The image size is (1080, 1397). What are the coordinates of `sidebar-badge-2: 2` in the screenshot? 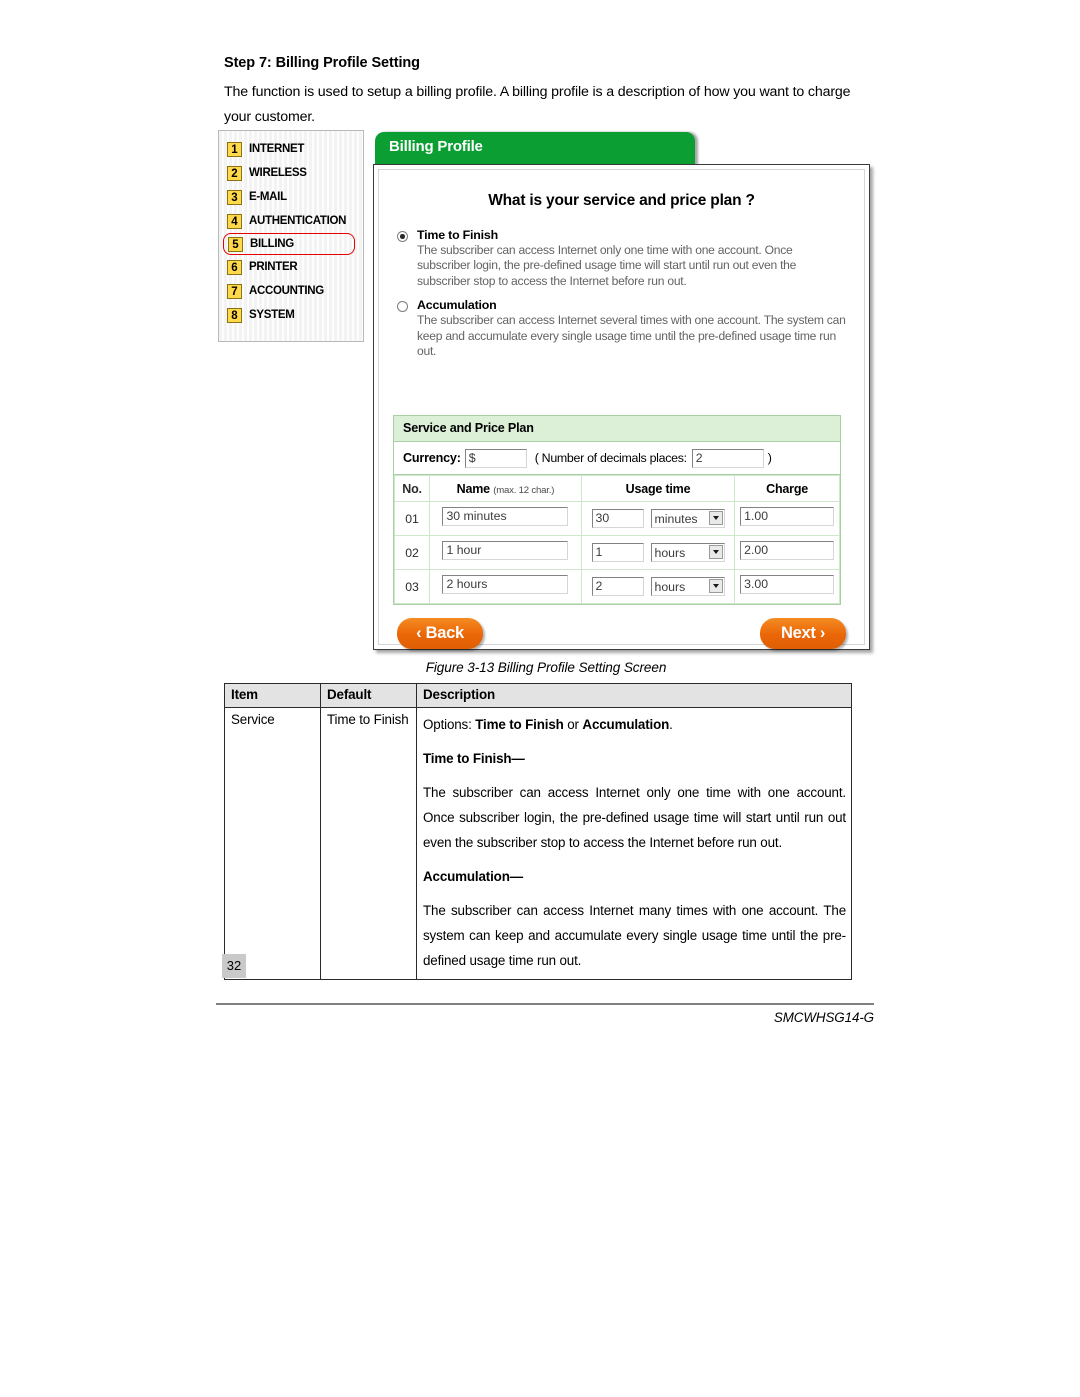 It's located at (234, 173).